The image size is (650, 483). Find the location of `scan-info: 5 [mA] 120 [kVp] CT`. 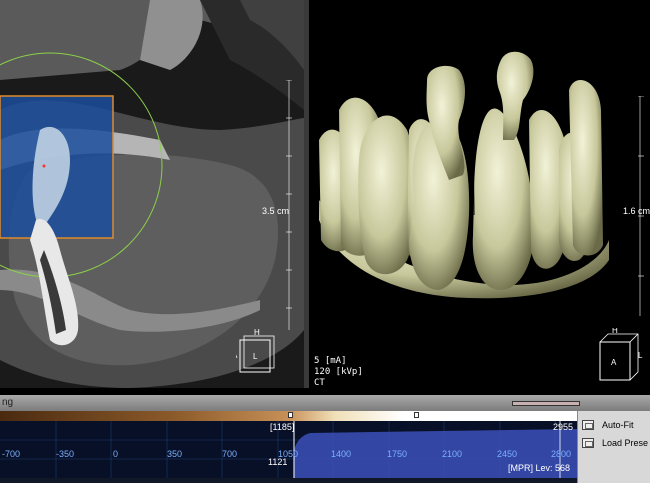

scan-info: 5 [mA] 120 [kVp] CT is located at coordinates (338, 372).